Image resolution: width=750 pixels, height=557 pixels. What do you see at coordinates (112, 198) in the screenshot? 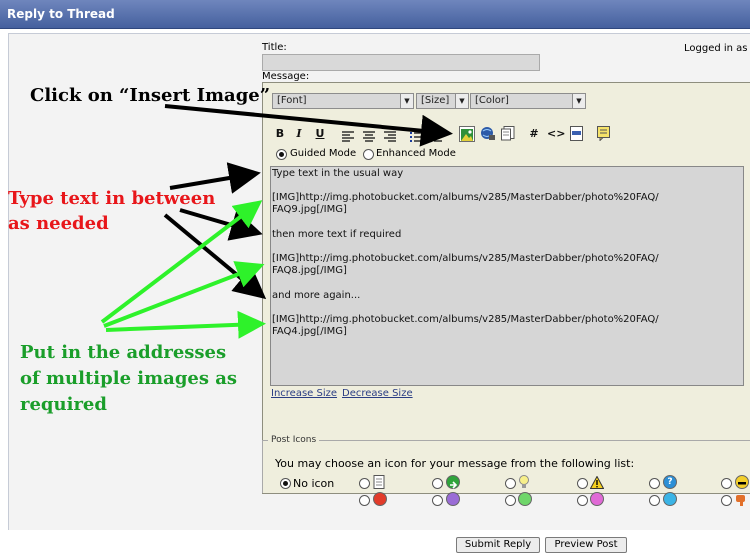
I see `type-text-annotation-line1: Type text in between` at bounding box center [112, 198].